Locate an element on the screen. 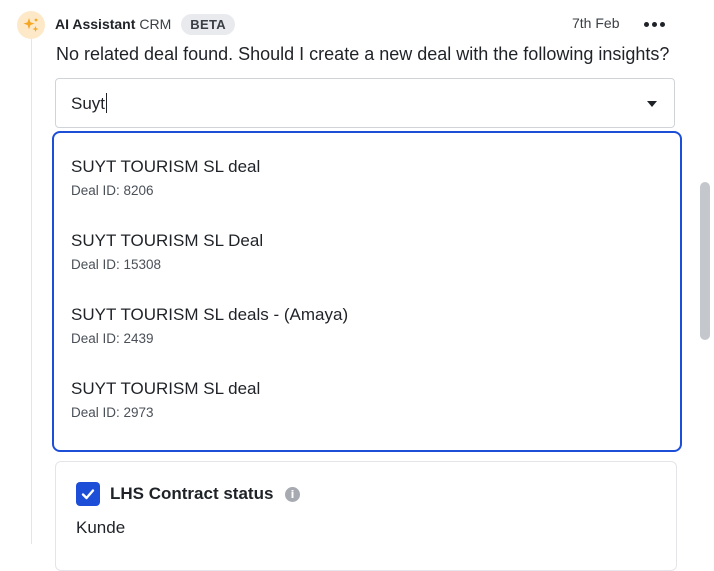 The width and height of the screenshot is (714, 571). sparkles-icon is located at coordinates (31, 25).